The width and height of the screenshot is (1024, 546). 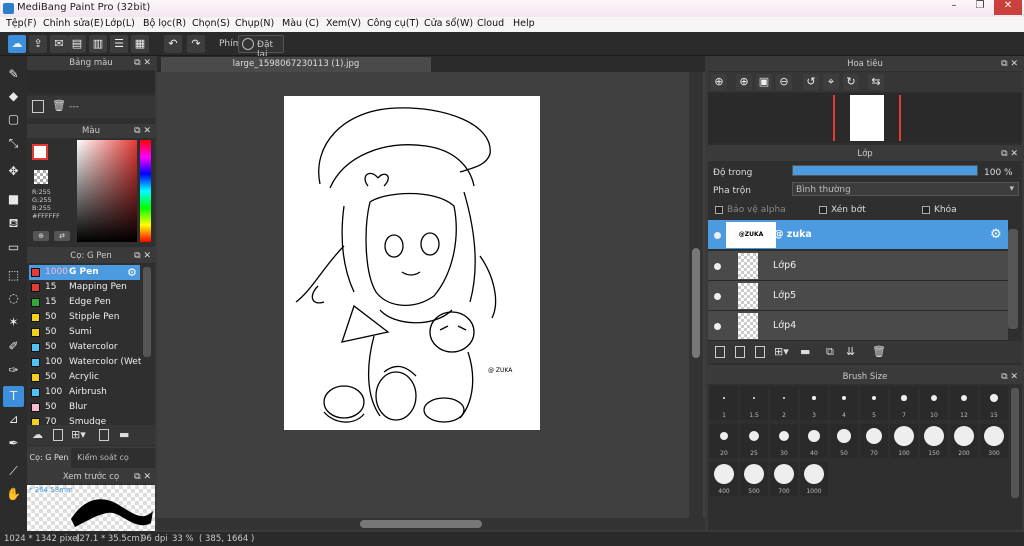 I want to click on canvas-hscroll-track, so click(x=431, y=524).